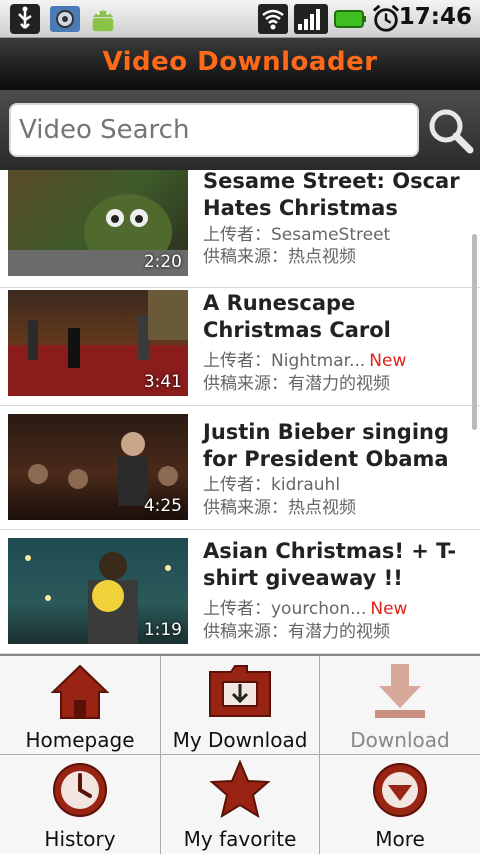  Describe the element at coordinates (435, 17) in the screenshot. I see `status-time: 17:46` at that location.